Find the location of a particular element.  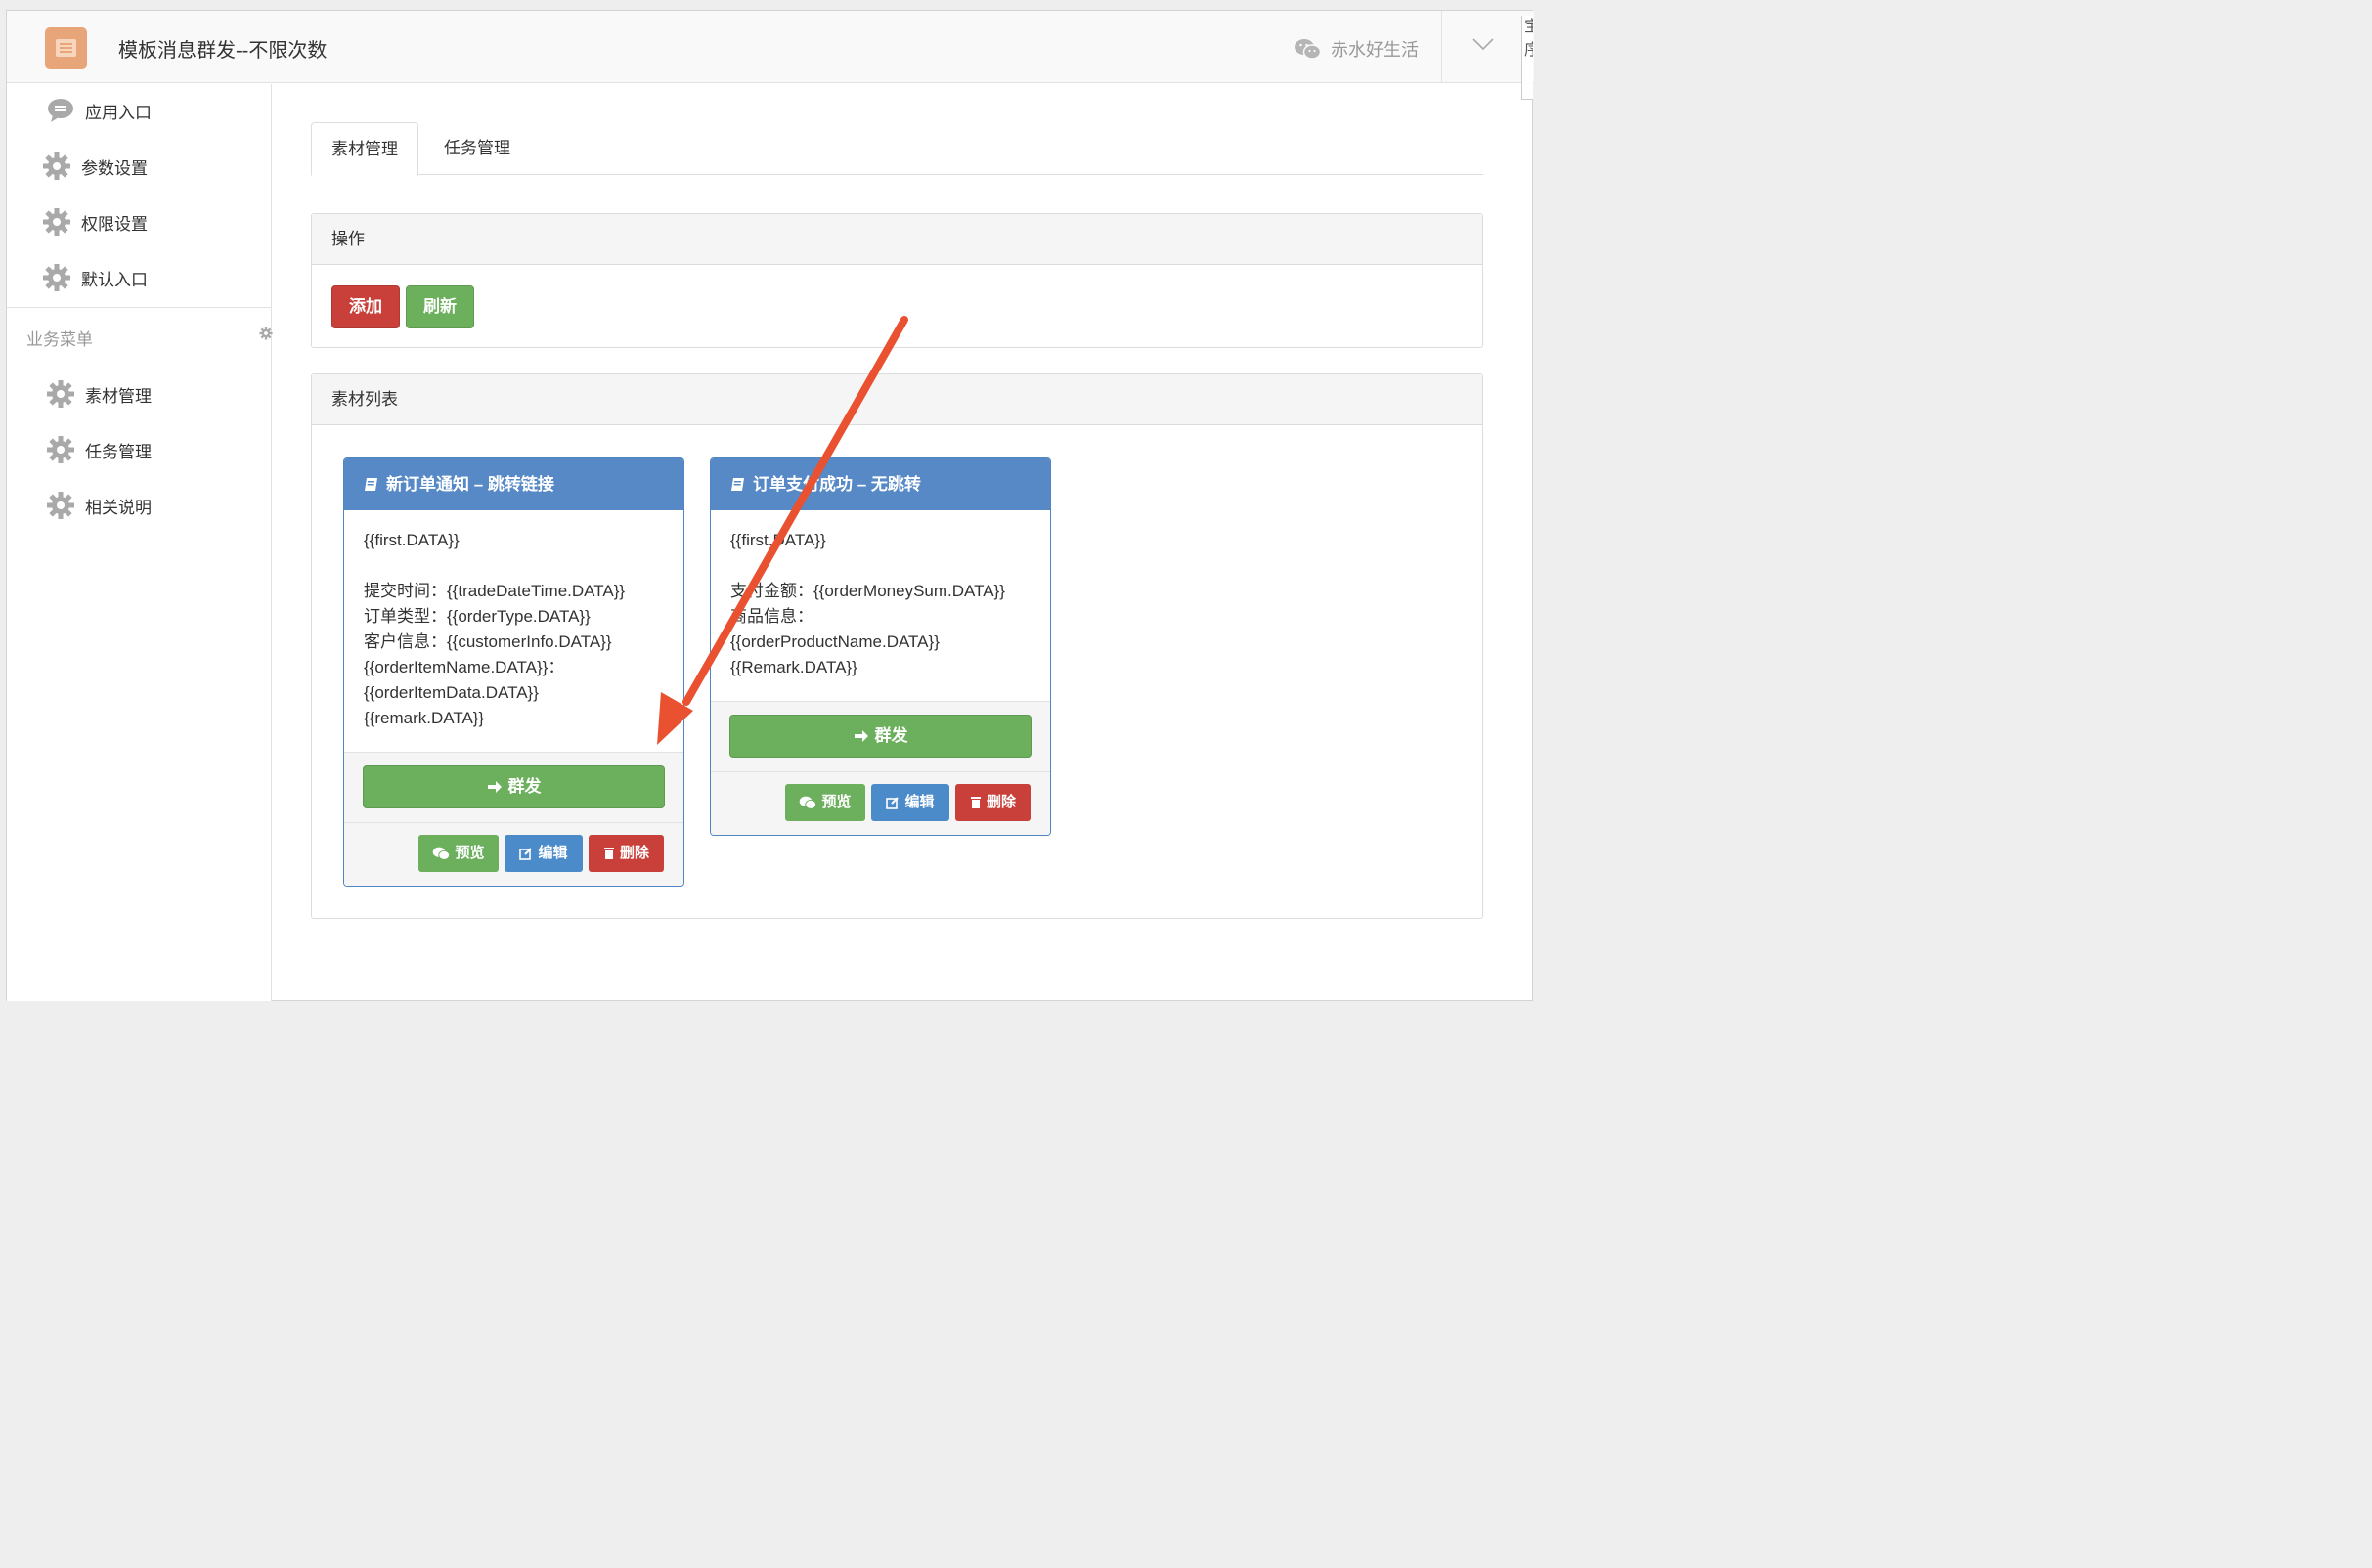

sidebar-item-permissions: 权限设置 is located at coordinates (174, 221).